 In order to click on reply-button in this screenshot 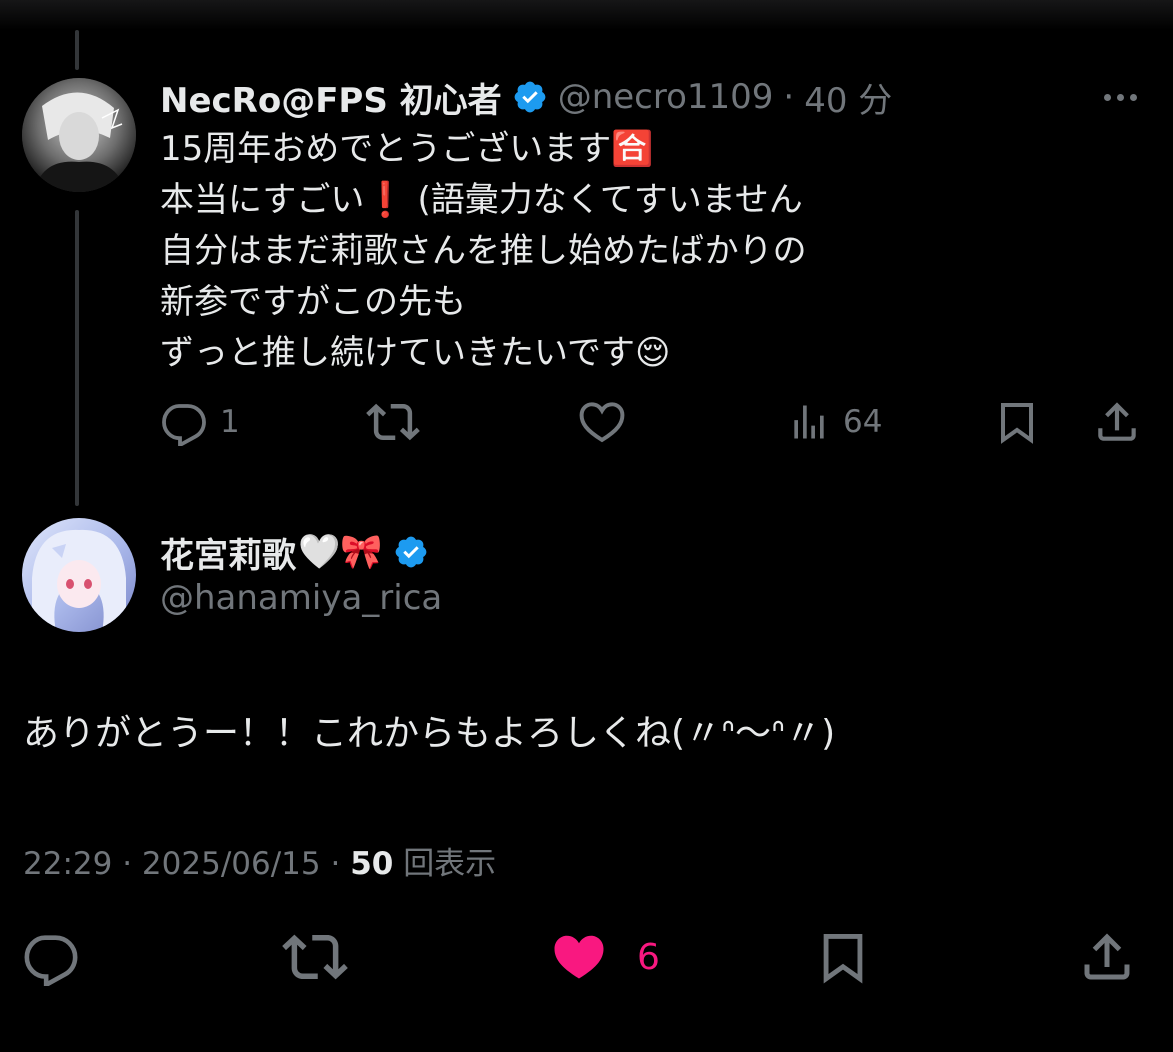, I will do `click(51, 957)`.